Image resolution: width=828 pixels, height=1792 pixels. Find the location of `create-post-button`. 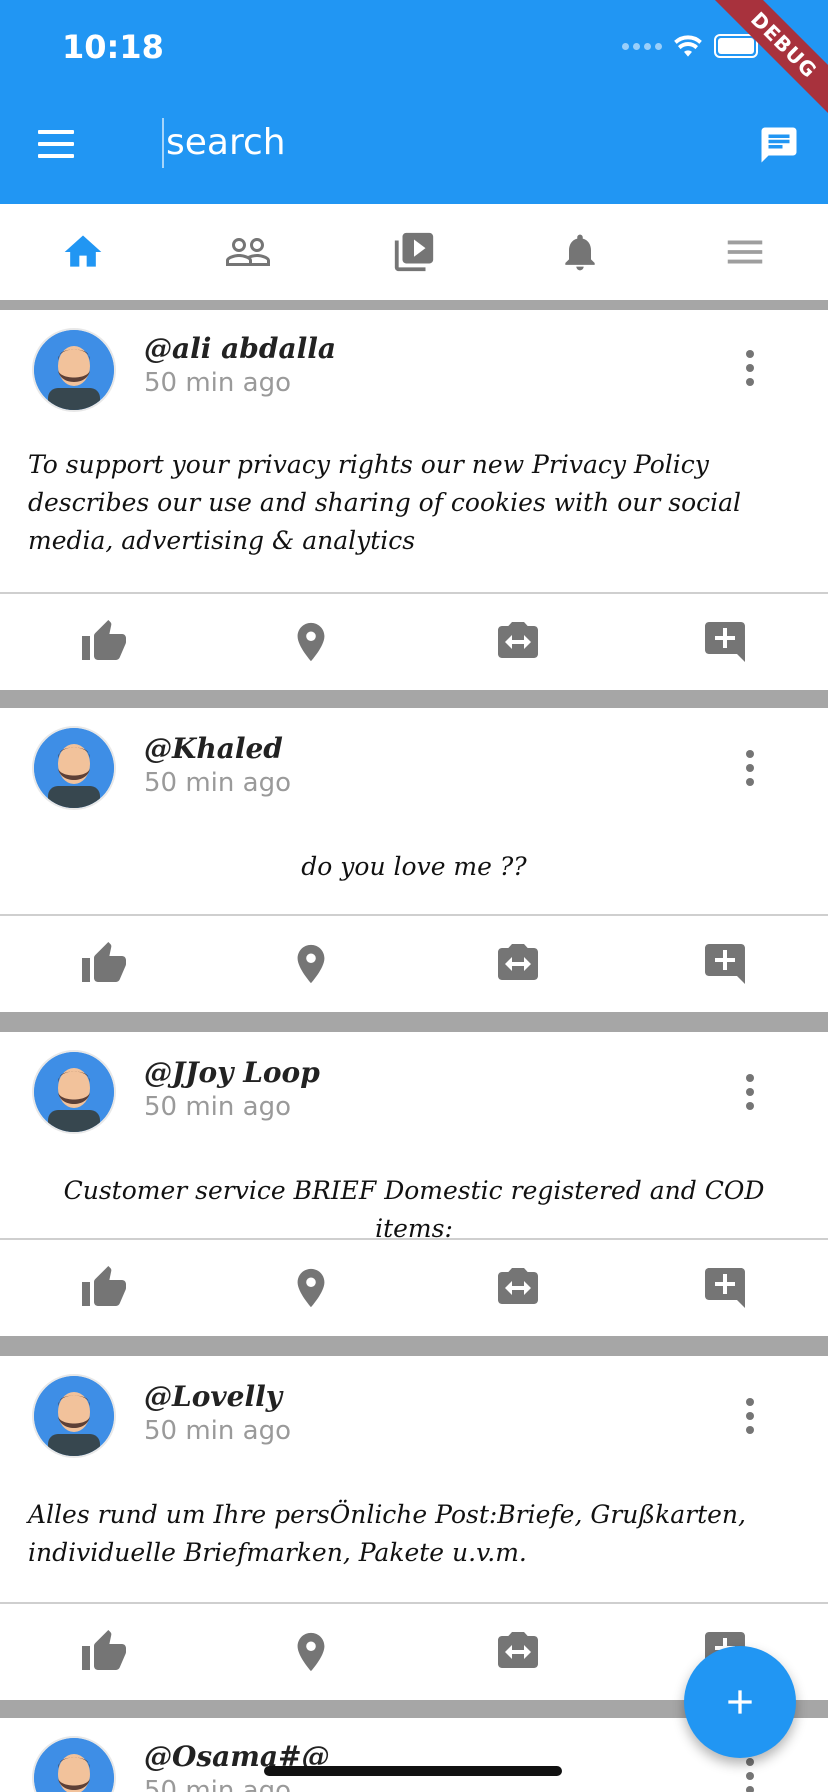

create-post-button is located at coordinates (740, 1702).